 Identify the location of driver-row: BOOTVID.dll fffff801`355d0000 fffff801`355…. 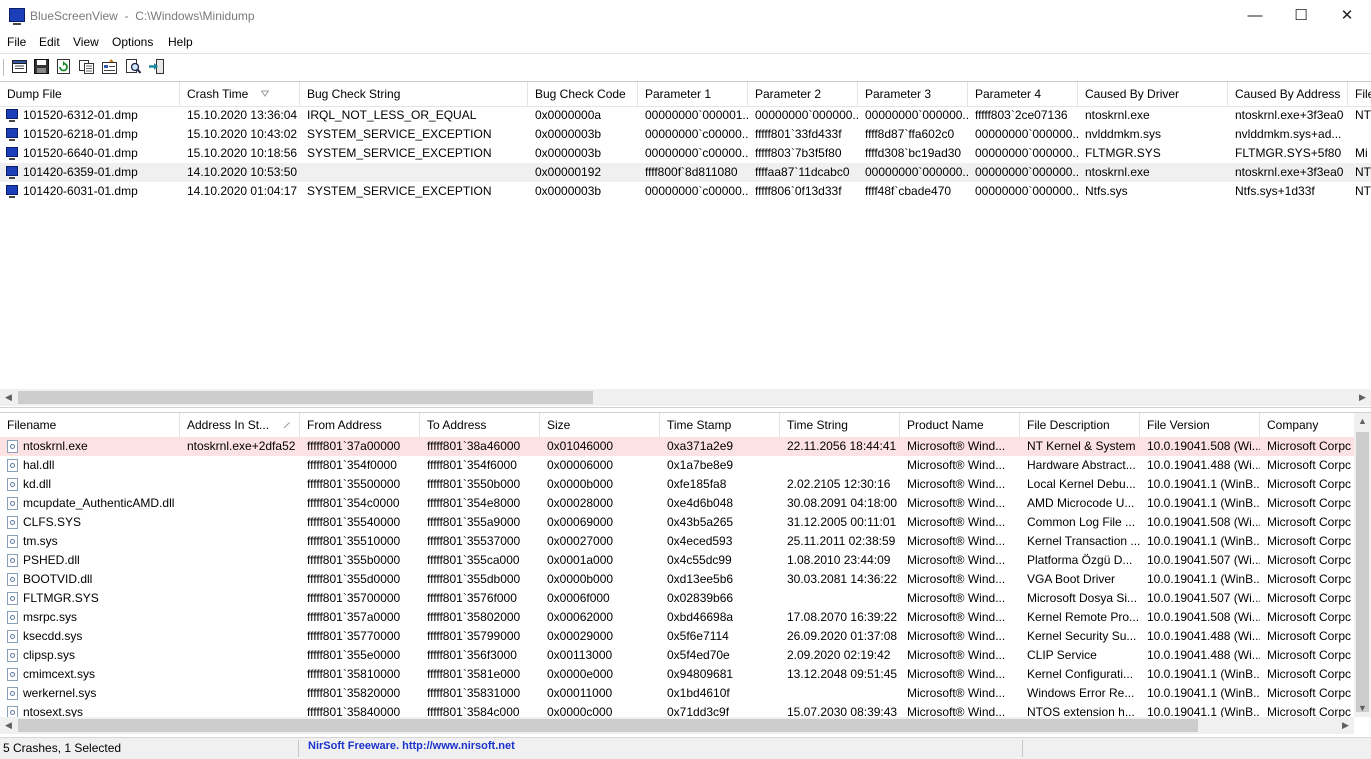
(677, 579).